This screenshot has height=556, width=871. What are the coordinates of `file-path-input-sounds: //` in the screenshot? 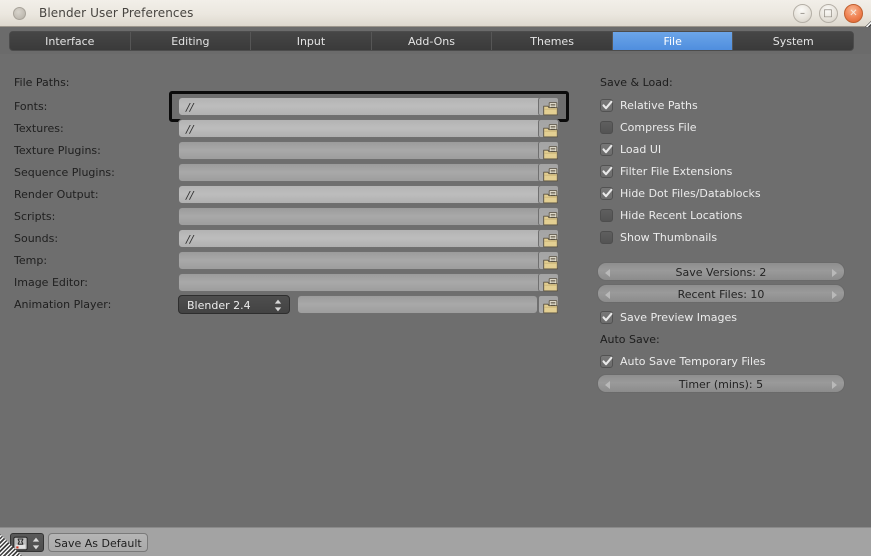 It's located at (369, 238).